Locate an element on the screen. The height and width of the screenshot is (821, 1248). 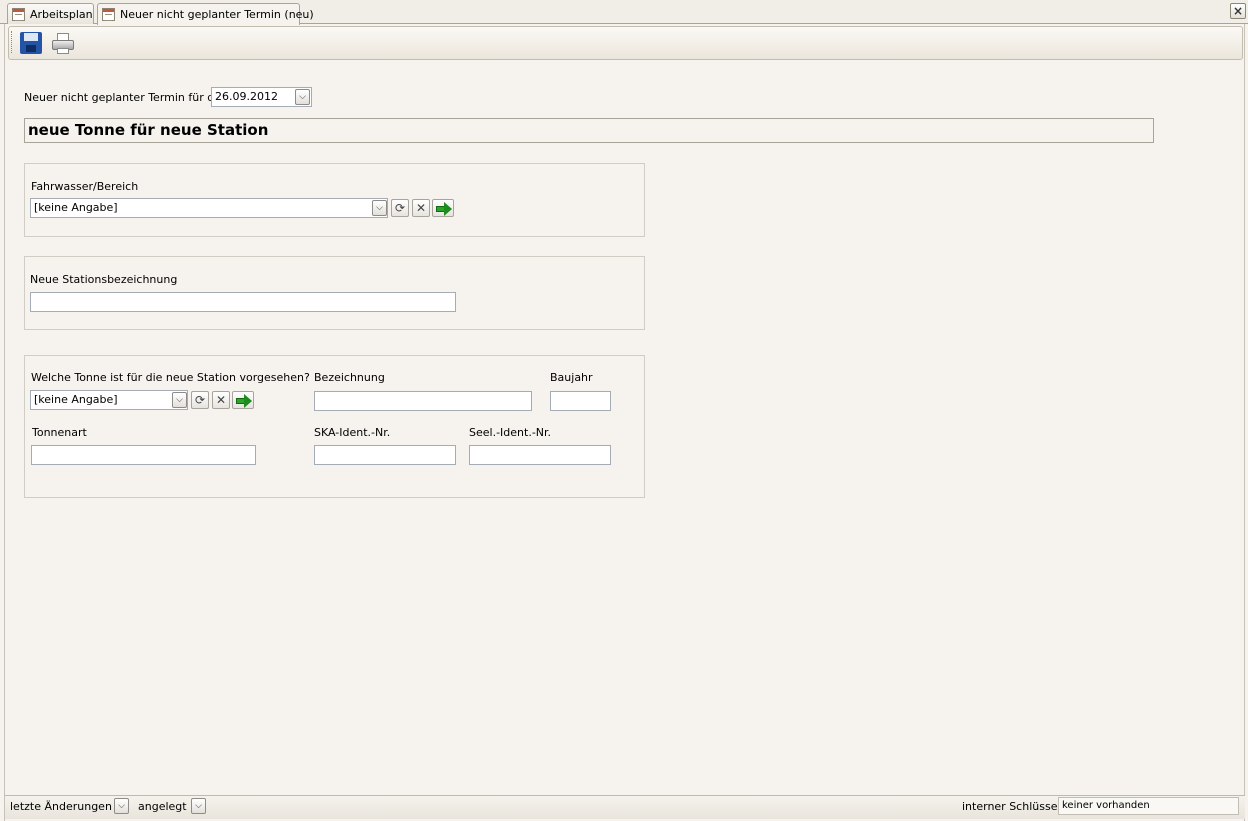
tab-arbeitsplan: Arbeitsplan is located at coordinates (50, 13).